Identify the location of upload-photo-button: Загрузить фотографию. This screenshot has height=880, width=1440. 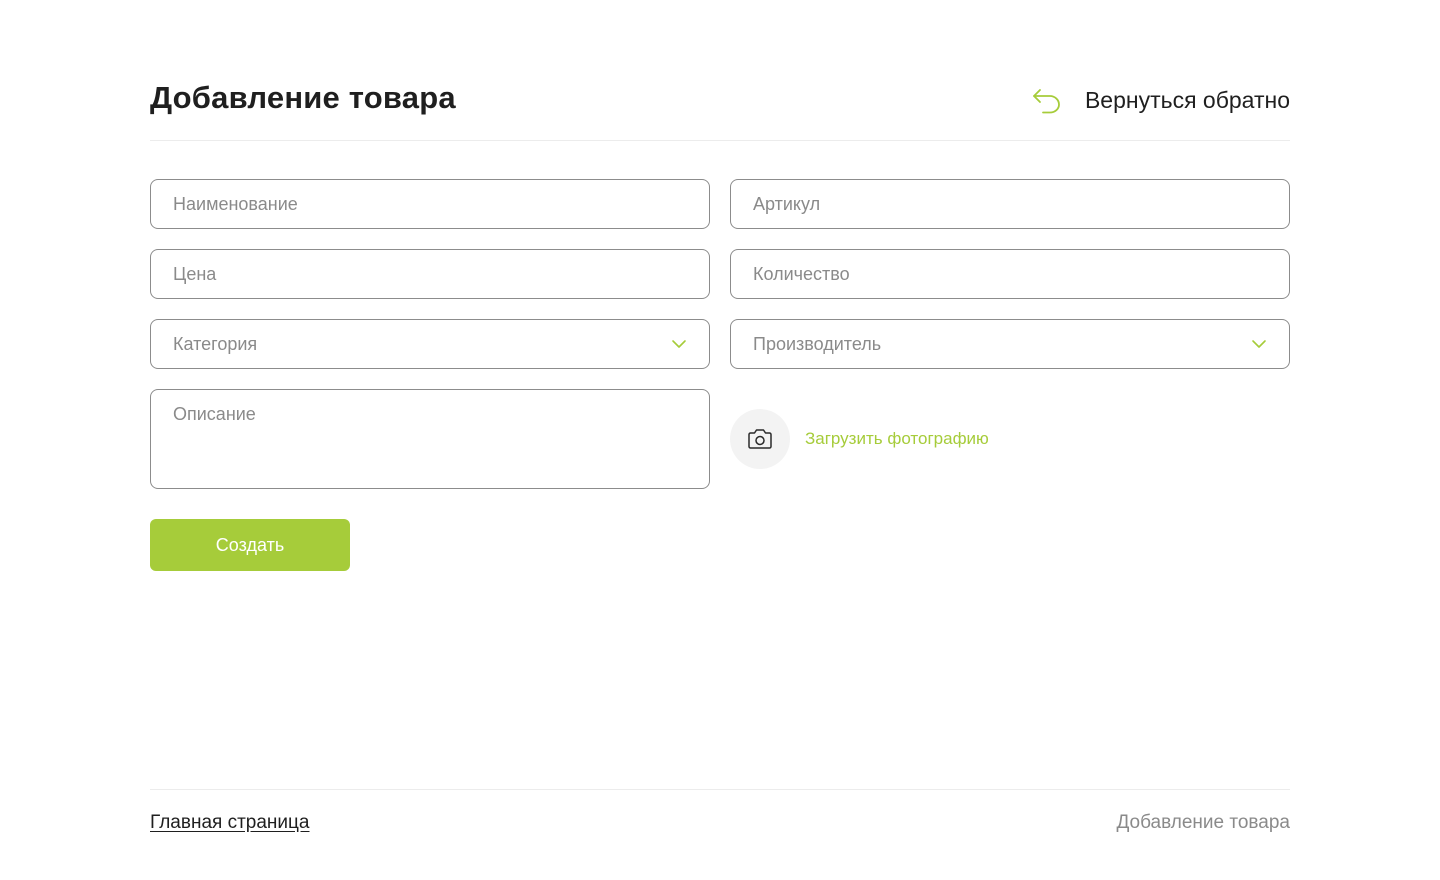
(859, 439).